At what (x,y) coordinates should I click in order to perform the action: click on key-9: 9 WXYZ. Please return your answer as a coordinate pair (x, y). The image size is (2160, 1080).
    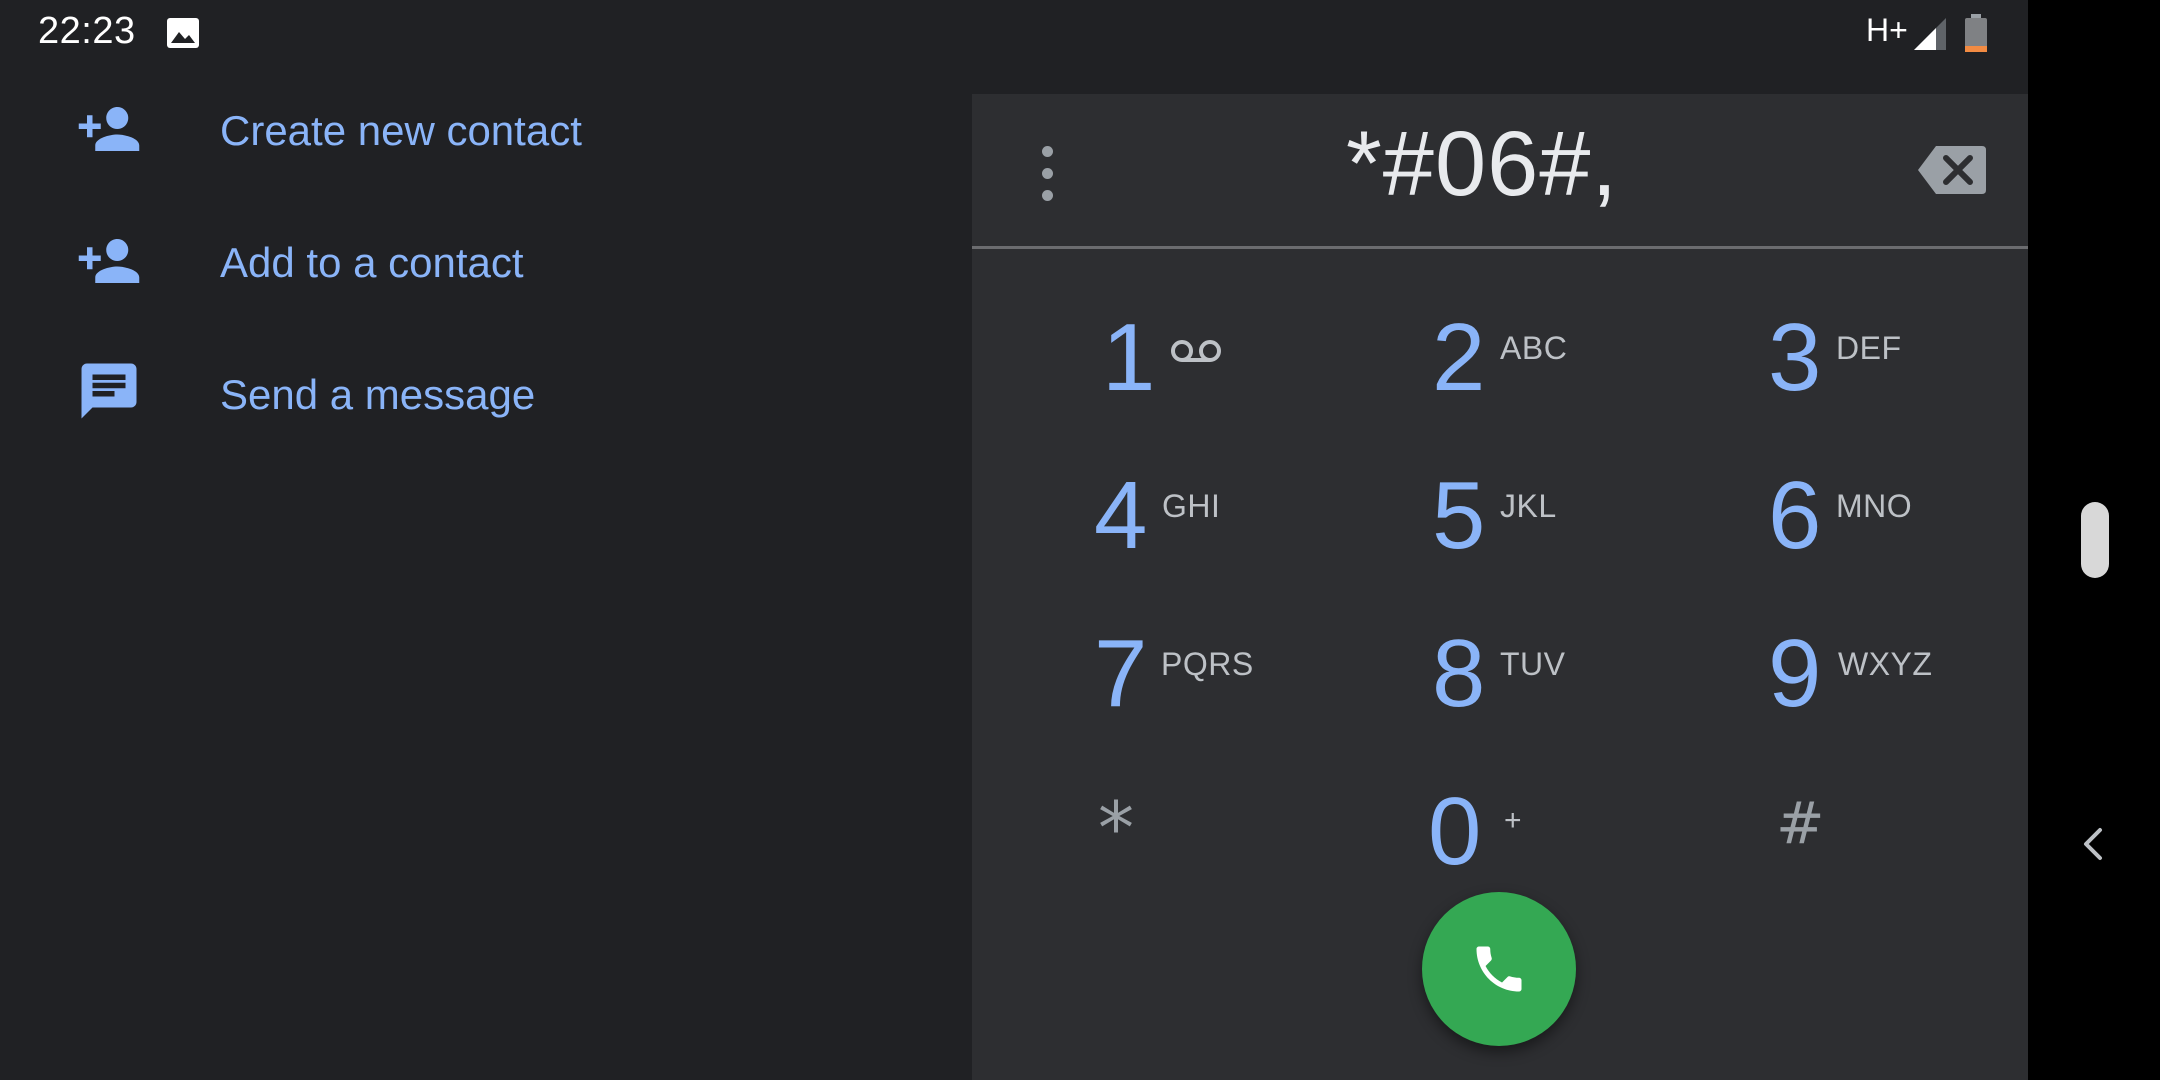
    Looking at the image, I should click on (1890, 671).